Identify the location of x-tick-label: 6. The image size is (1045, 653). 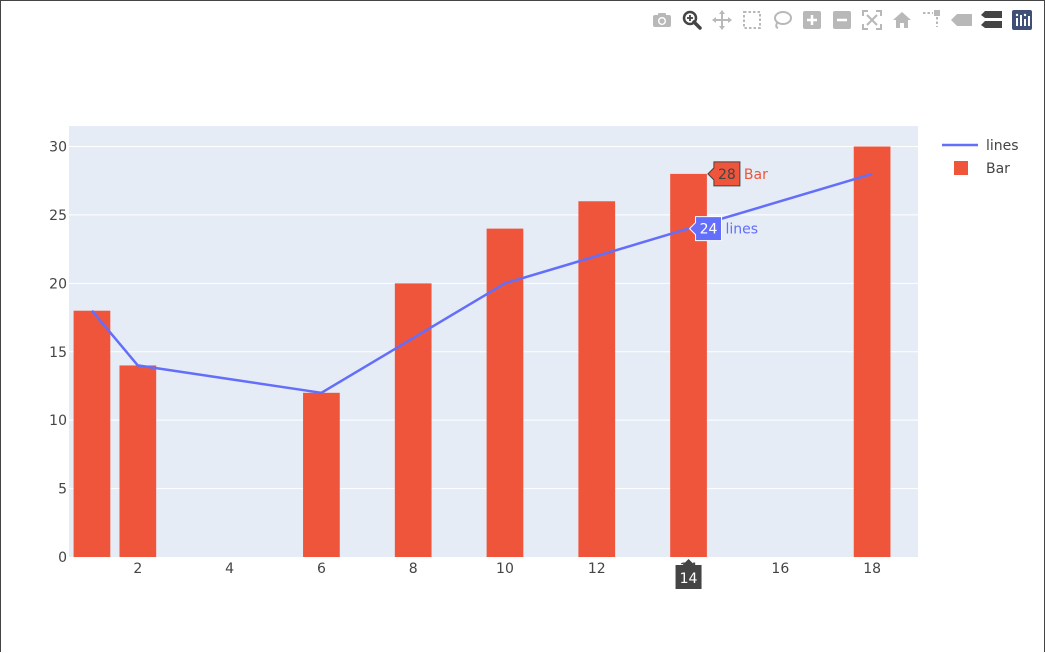
(321, 569).